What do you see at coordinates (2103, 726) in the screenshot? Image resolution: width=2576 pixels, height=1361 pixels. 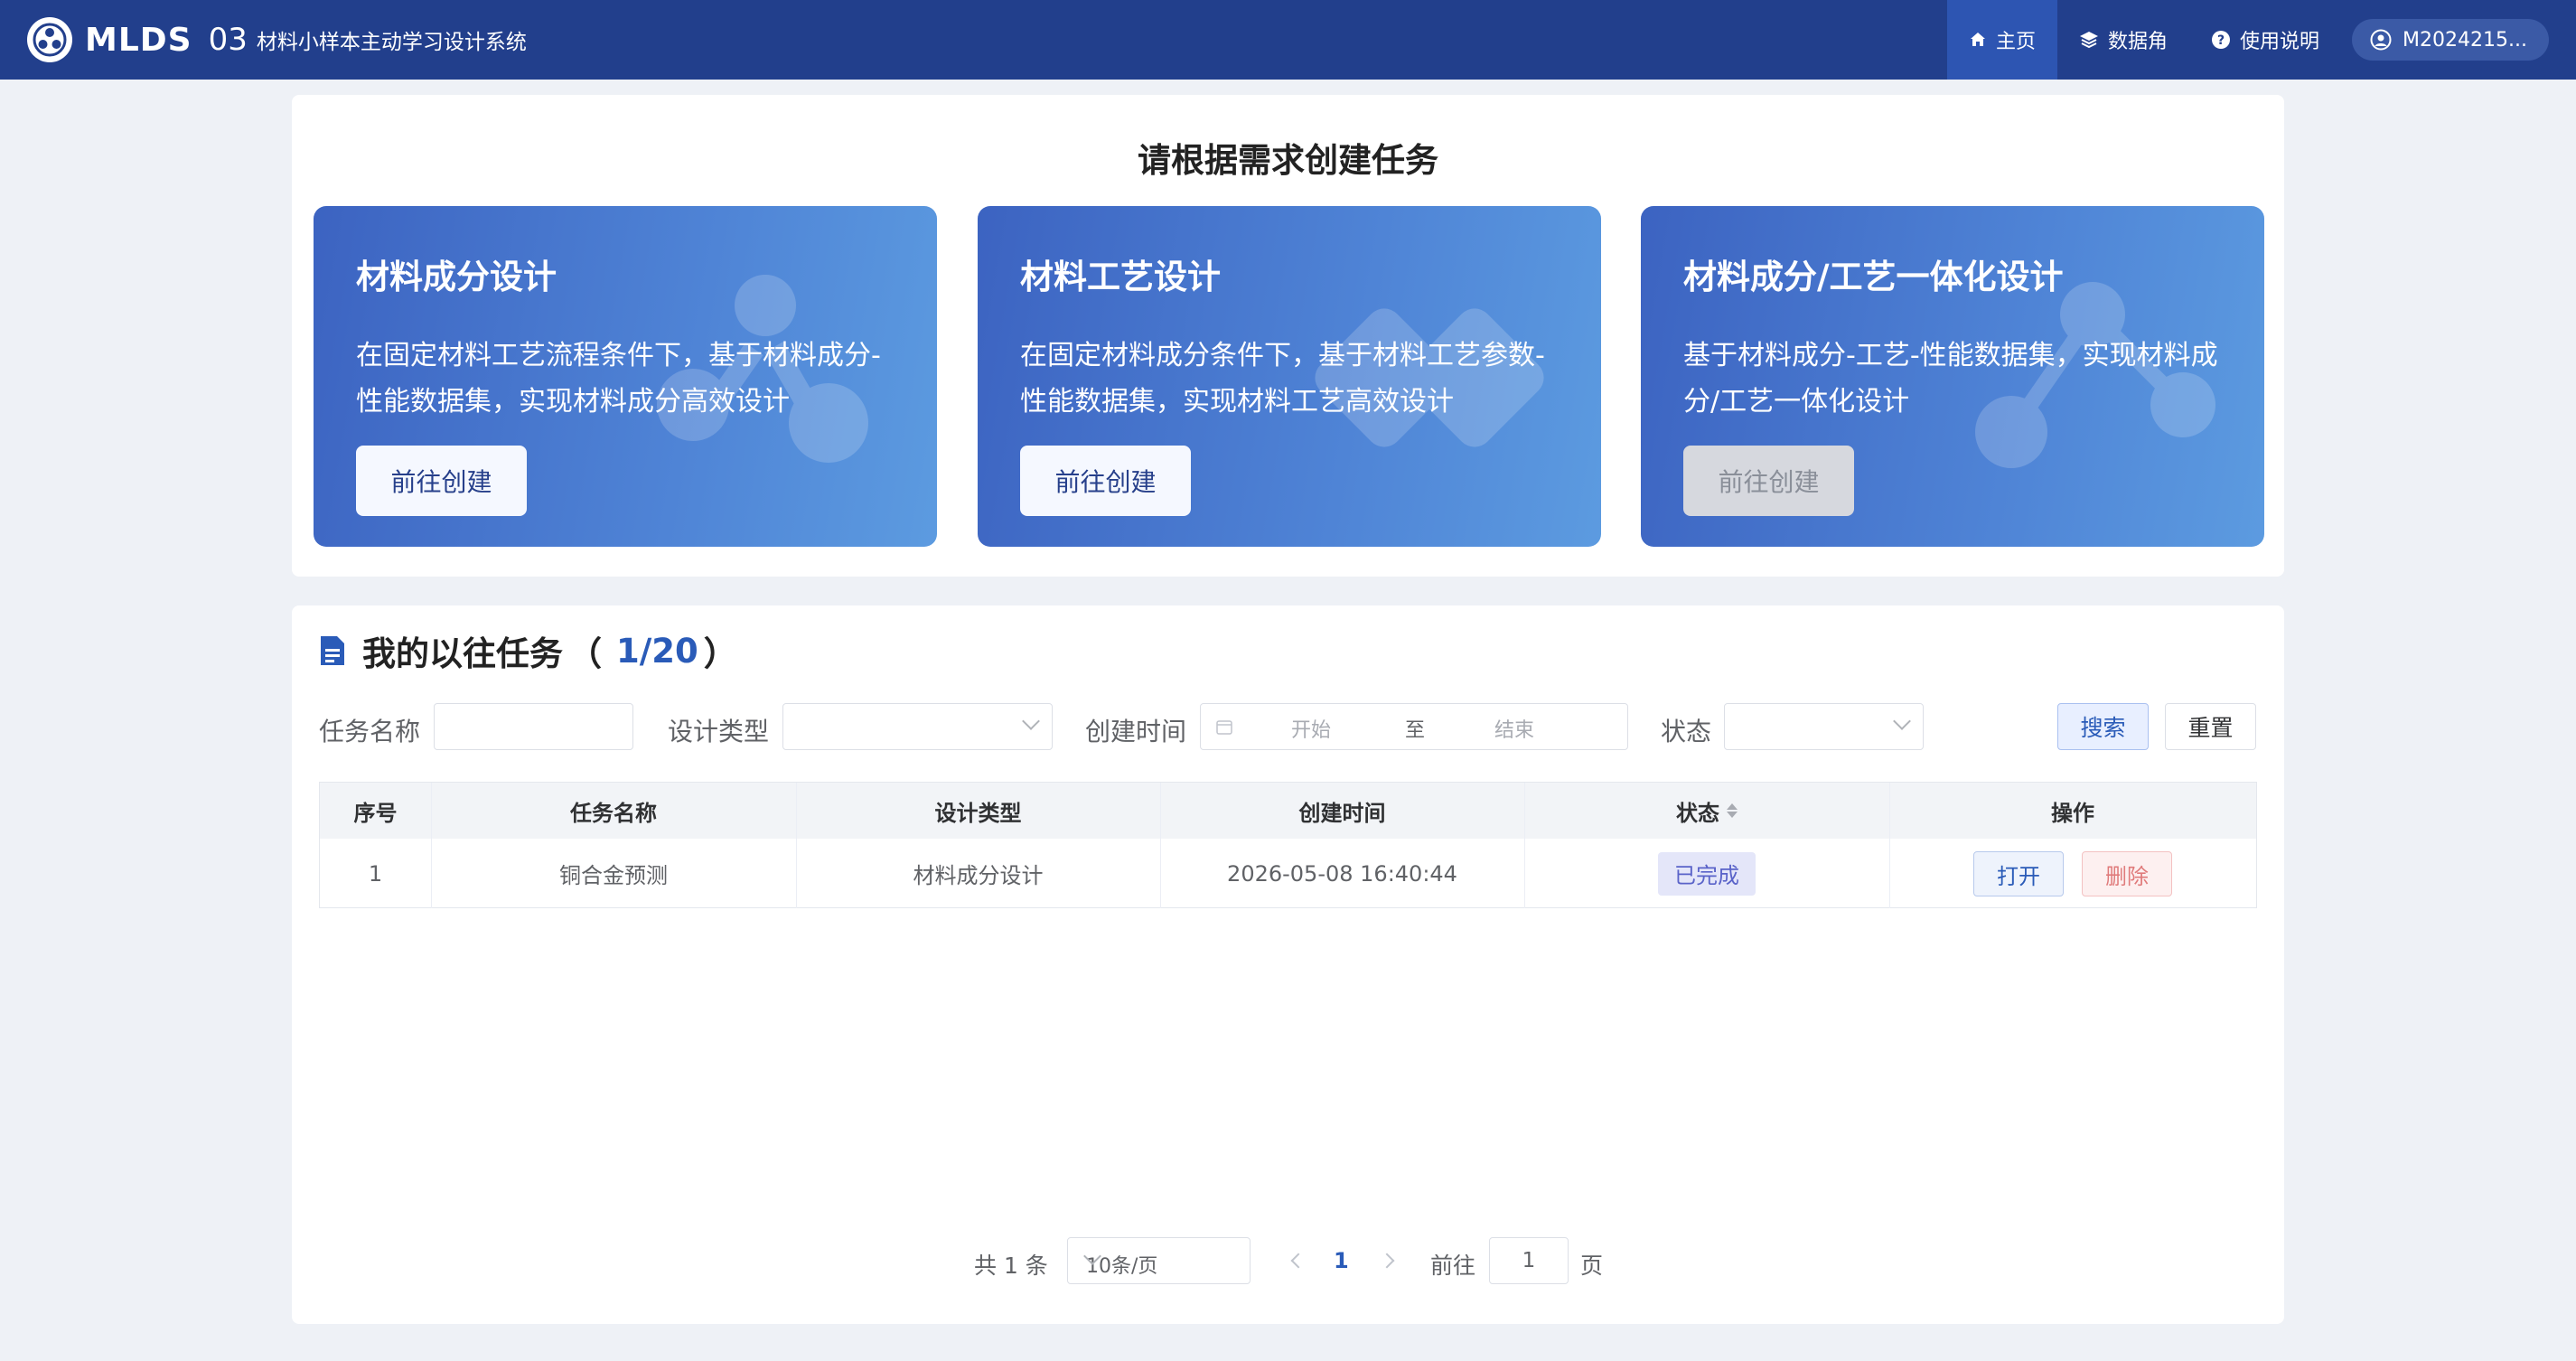 I see `search-button: 搜索` at bounding box center [2103, 726].